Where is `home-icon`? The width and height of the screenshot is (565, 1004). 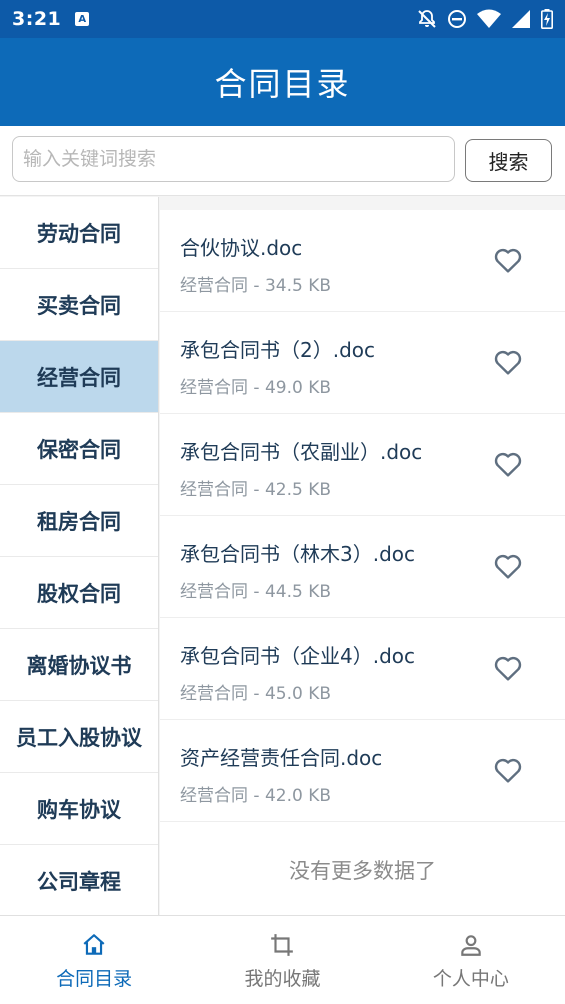
home-icon is located at coordinates (94, 944).